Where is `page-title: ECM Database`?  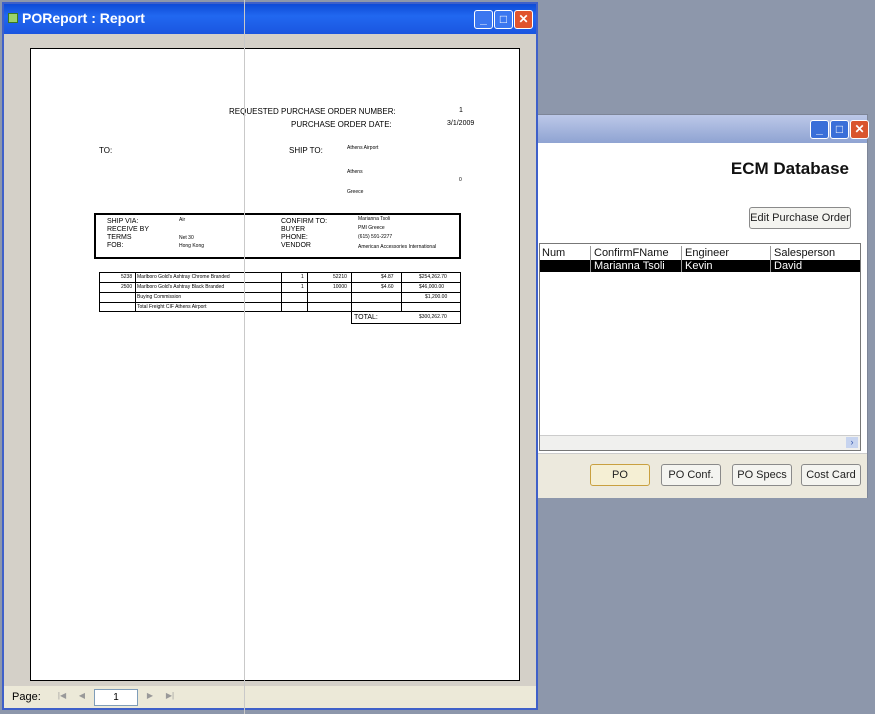 page-title: ECM Database is located at coordinates (789, 168).